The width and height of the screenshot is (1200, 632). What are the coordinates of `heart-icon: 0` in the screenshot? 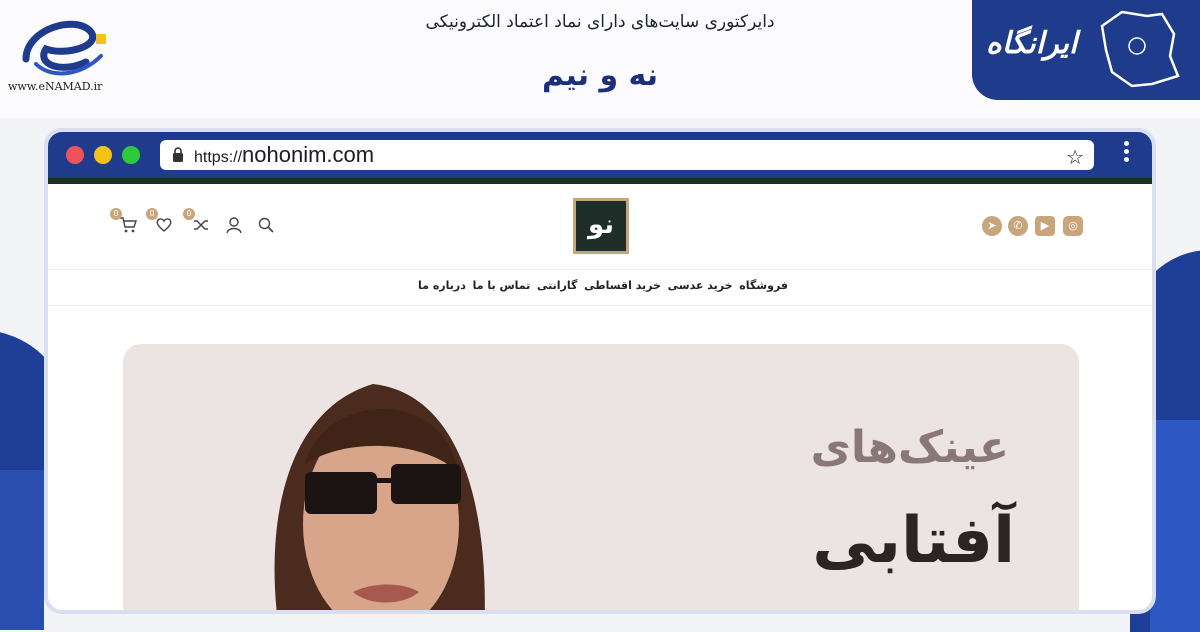 It's located at (160, 222).